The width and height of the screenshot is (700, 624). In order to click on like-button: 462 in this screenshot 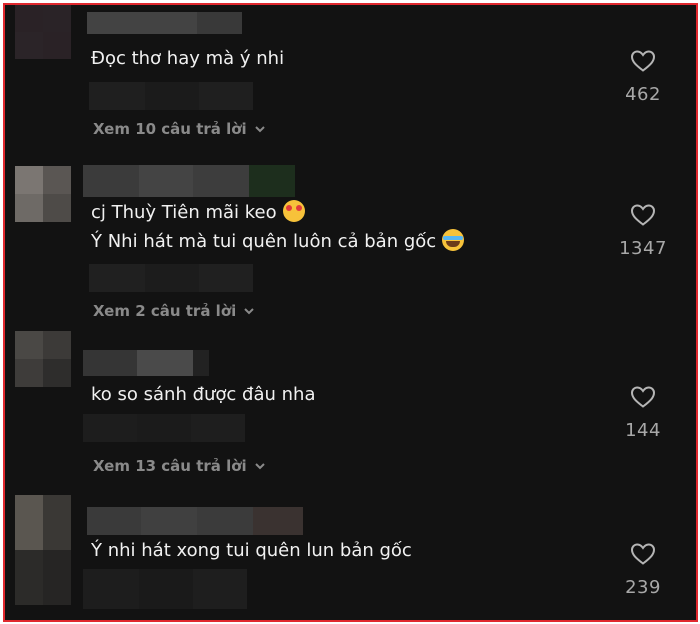, I will do `click(643, 77)`.